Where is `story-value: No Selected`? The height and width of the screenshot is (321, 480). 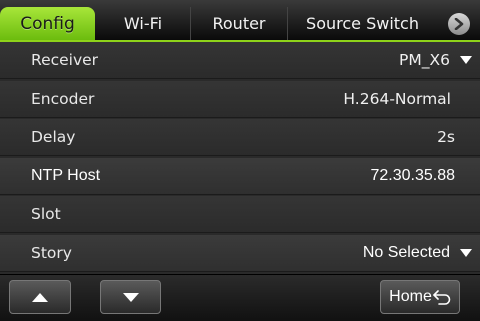 story-value: No Selected is located at coordinates (406, 252).